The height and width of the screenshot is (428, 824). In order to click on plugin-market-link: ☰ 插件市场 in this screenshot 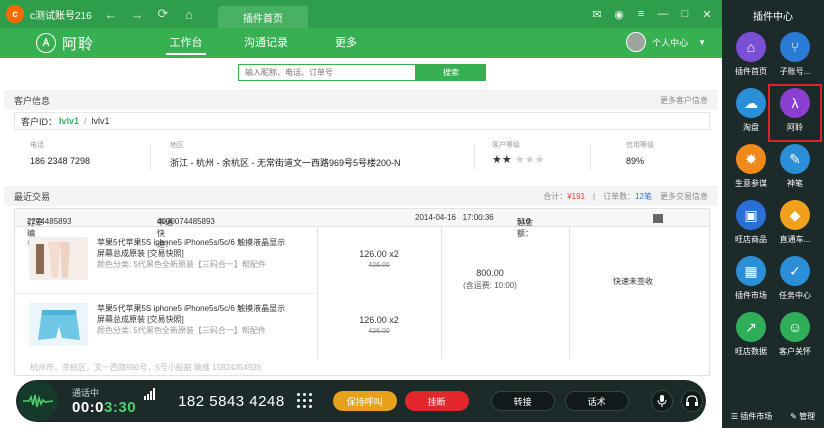, I will do `click(751, 416)`.